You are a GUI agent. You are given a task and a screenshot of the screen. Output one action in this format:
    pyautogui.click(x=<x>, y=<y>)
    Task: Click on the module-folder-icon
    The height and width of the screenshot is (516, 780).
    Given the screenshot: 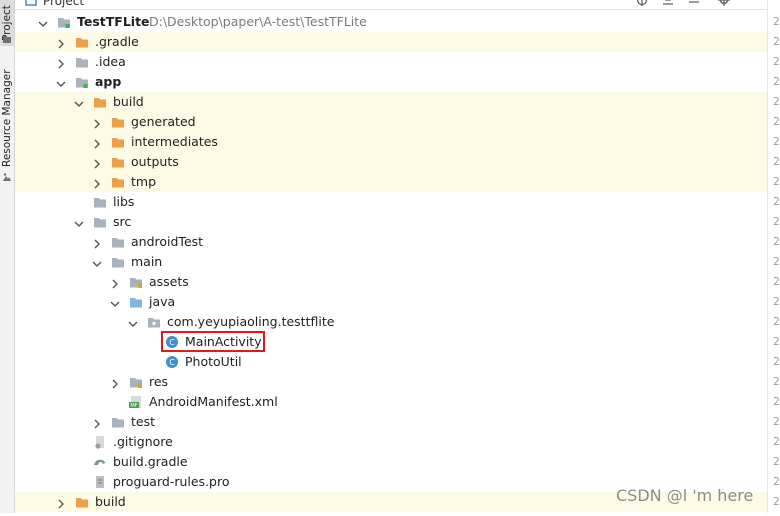 What is the action you would take?
    pyautogui.click(x=82, y=82)
    